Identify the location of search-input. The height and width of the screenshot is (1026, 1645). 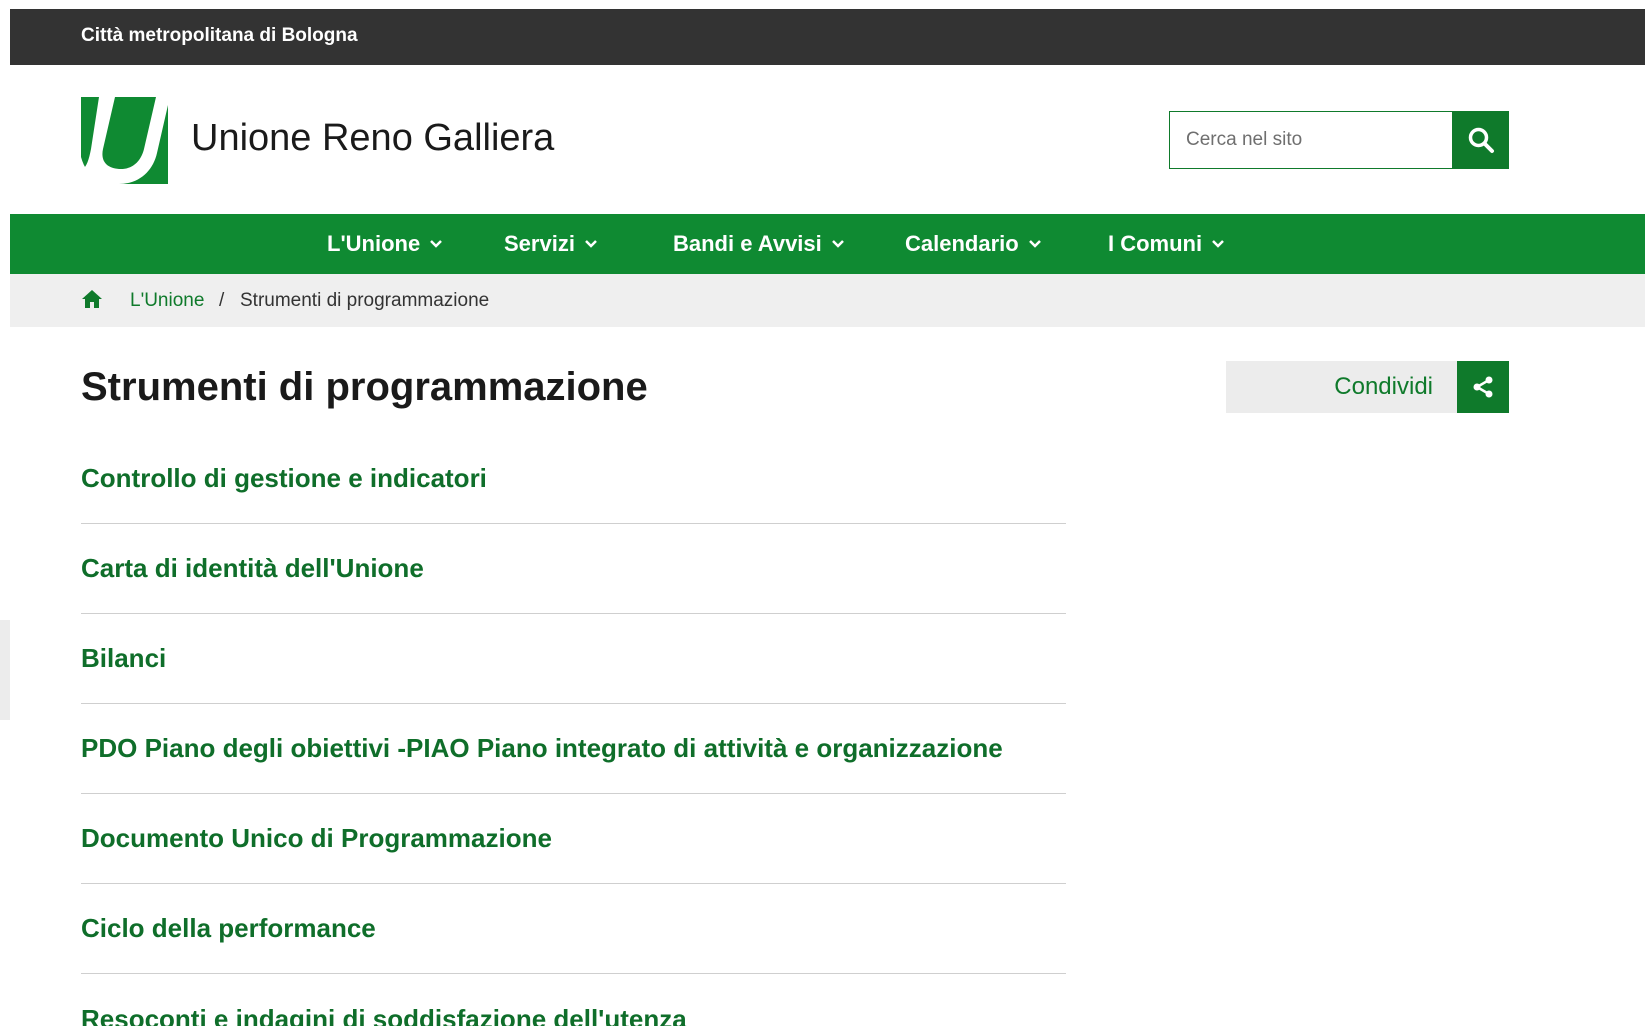
(1310, 140).